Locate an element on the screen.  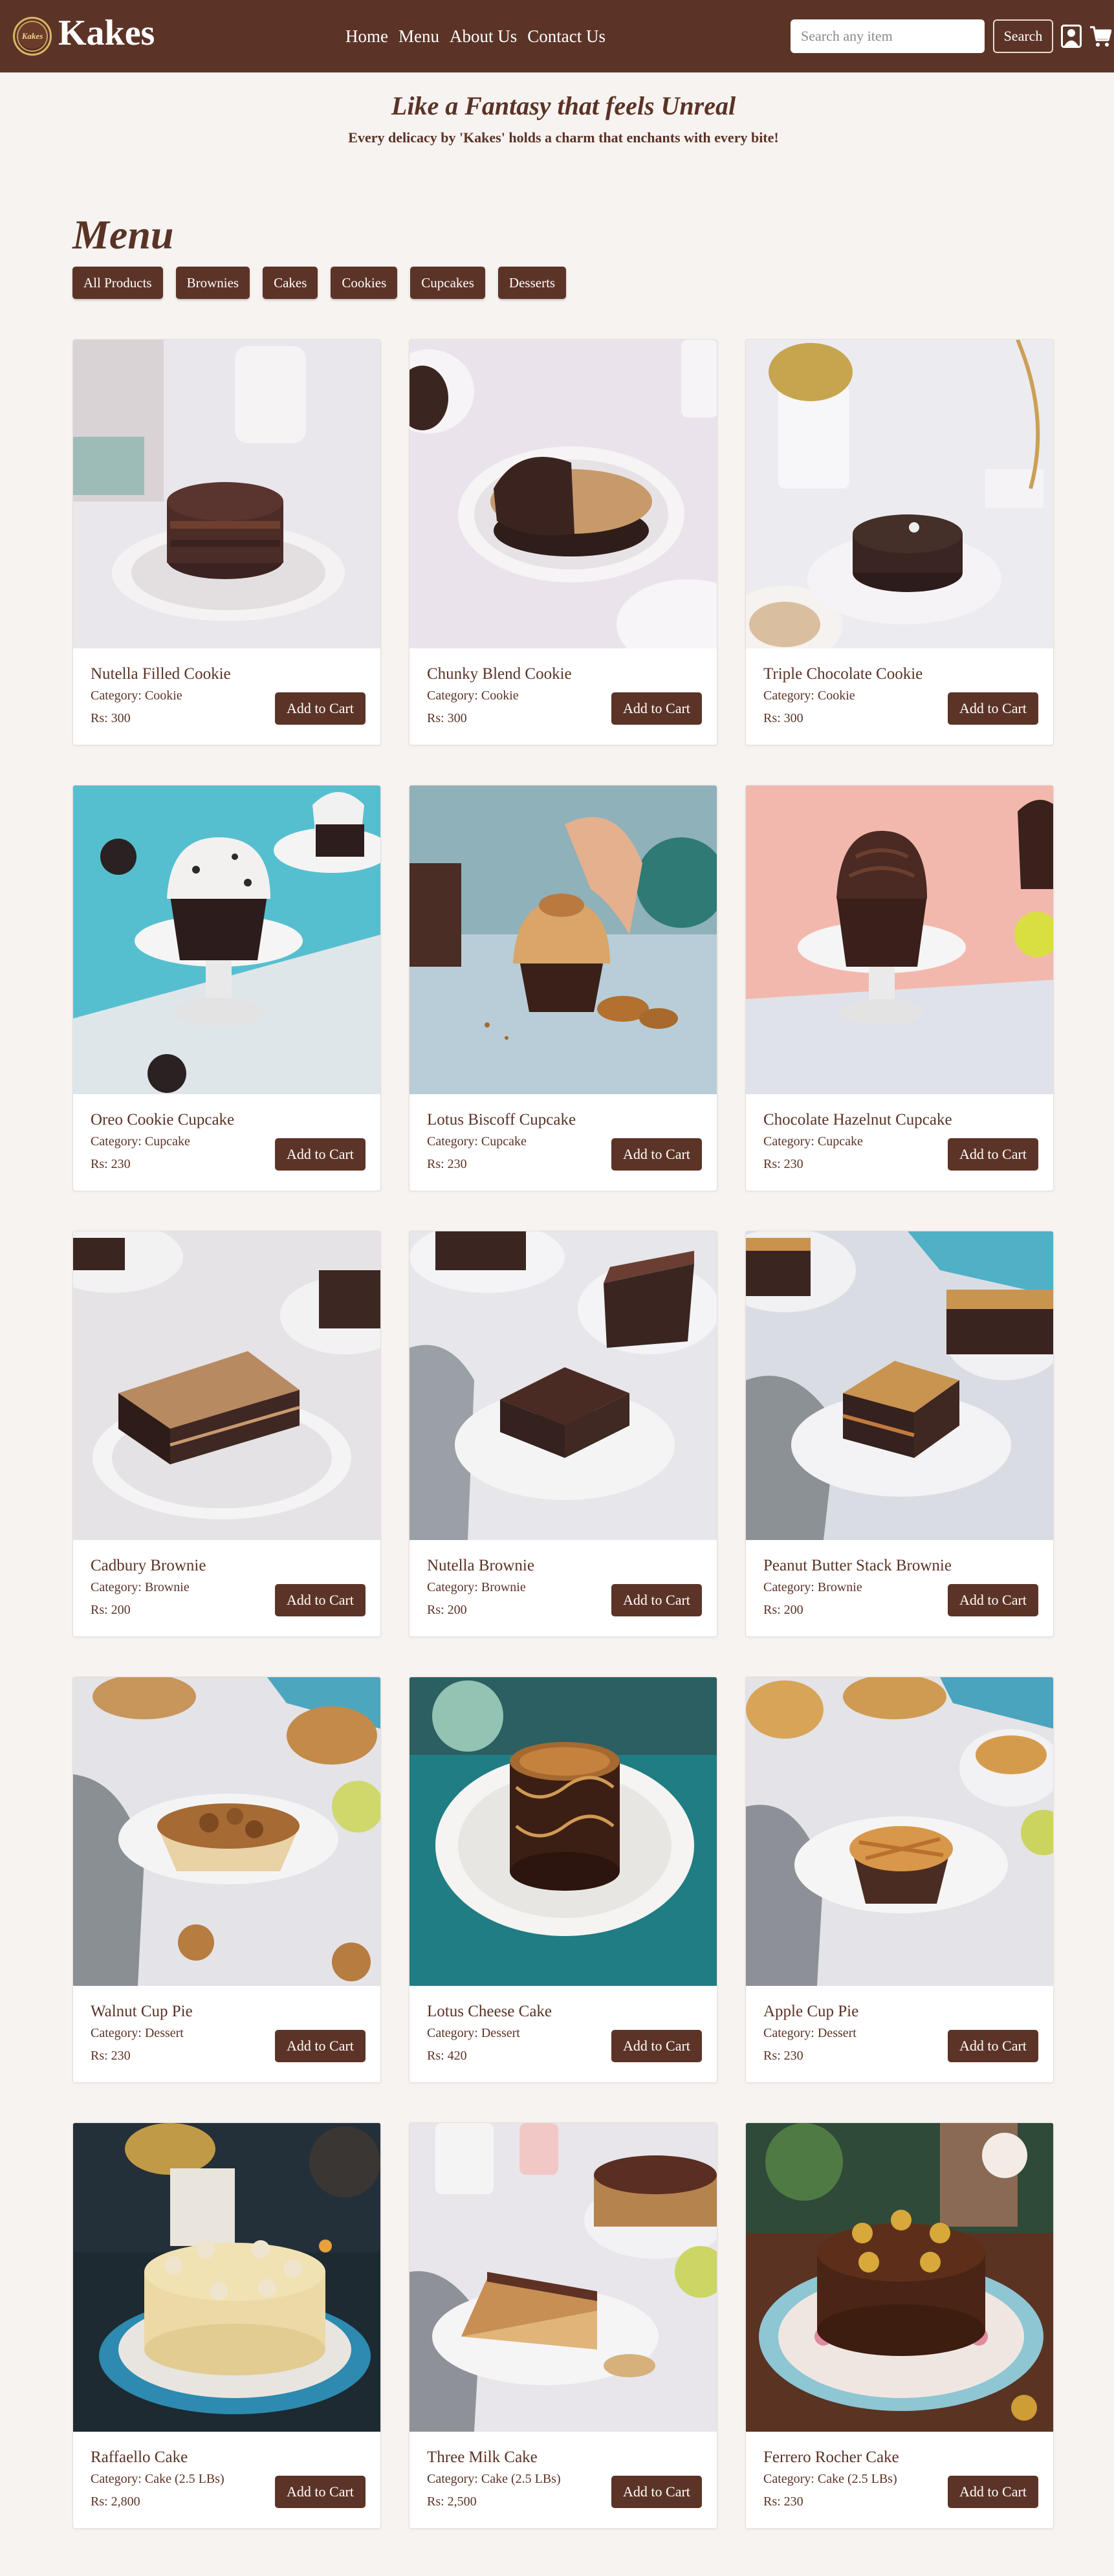
nav-link-menu: Menu is located at coordinates (419, 37).